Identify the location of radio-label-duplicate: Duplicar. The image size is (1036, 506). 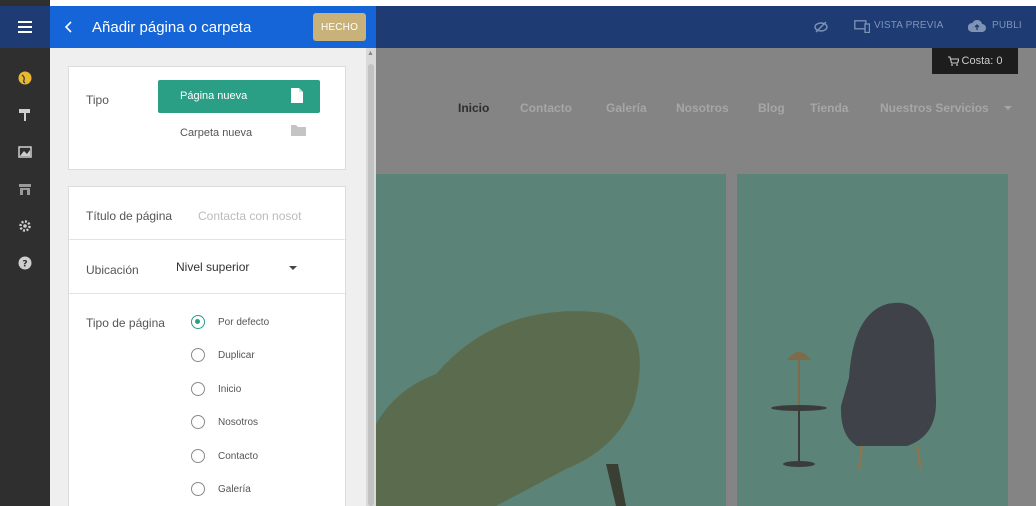
(236, 355).